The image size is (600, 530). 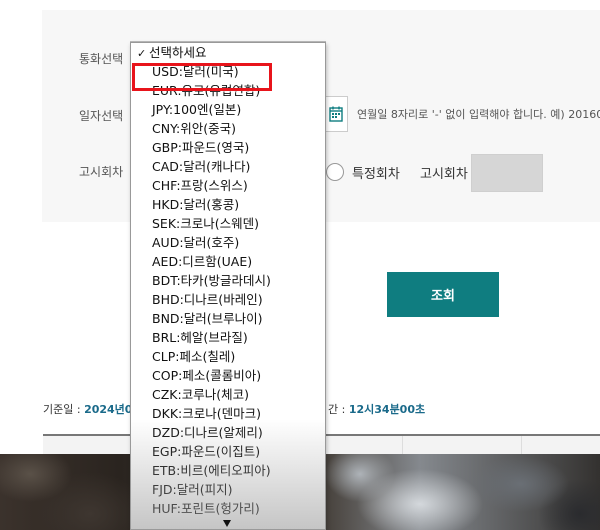 I want to click on base-time: 간 : 12시34분00초, so click(x=376, y=409).